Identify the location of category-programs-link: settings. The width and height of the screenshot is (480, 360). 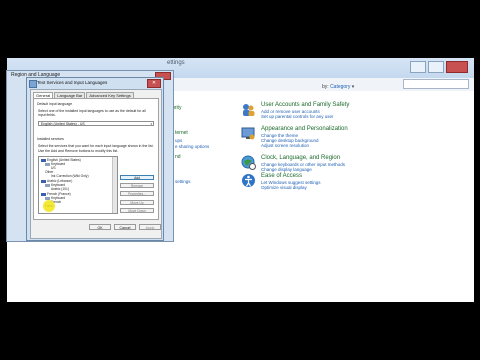
(183, 181).